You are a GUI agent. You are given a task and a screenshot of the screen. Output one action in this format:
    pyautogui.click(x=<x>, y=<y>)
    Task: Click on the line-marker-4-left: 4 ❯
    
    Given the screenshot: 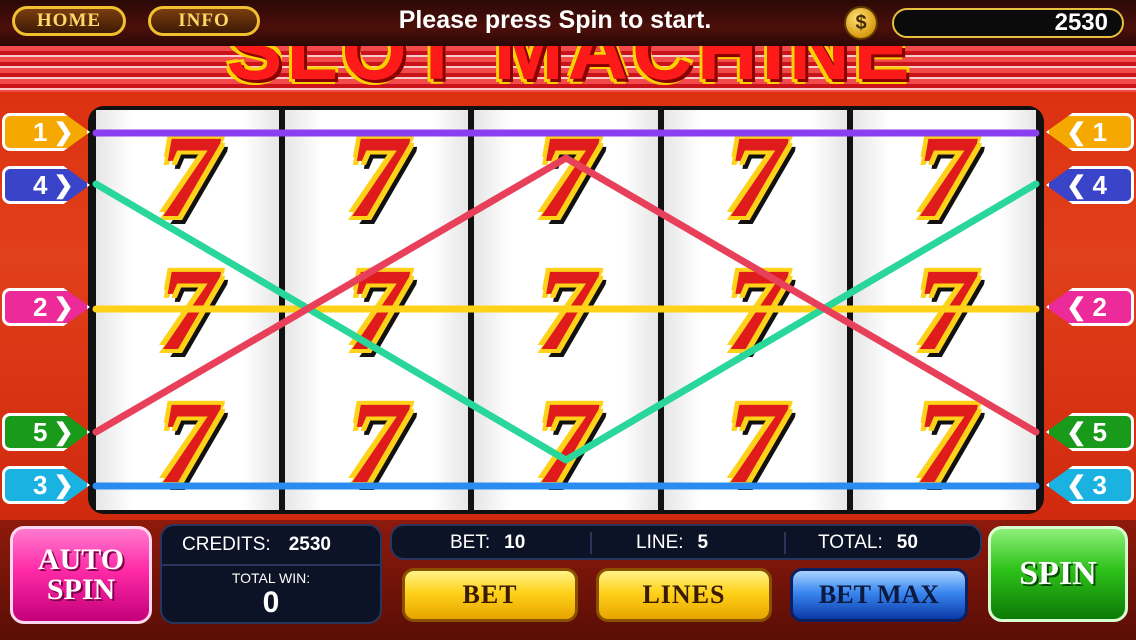 What is the action you would take?
    pyautogui.click(x=46, y=185)
    